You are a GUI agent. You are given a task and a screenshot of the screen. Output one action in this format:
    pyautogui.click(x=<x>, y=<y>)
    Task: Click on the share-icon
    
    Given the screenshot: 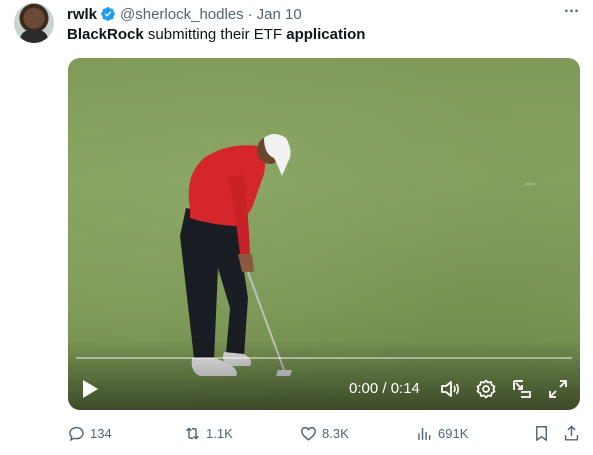 What is the action you would take?
    pyautogui.click(x=571, y=433)
    